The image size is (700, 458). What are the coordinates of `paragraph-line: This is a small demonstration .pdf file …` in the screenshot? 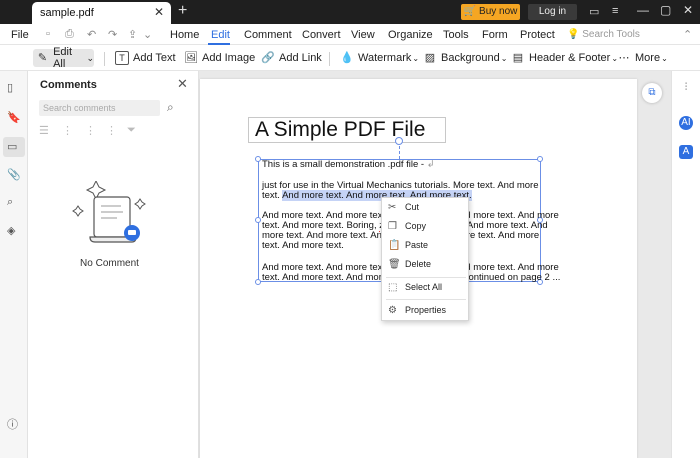 It's located at (348, 164).